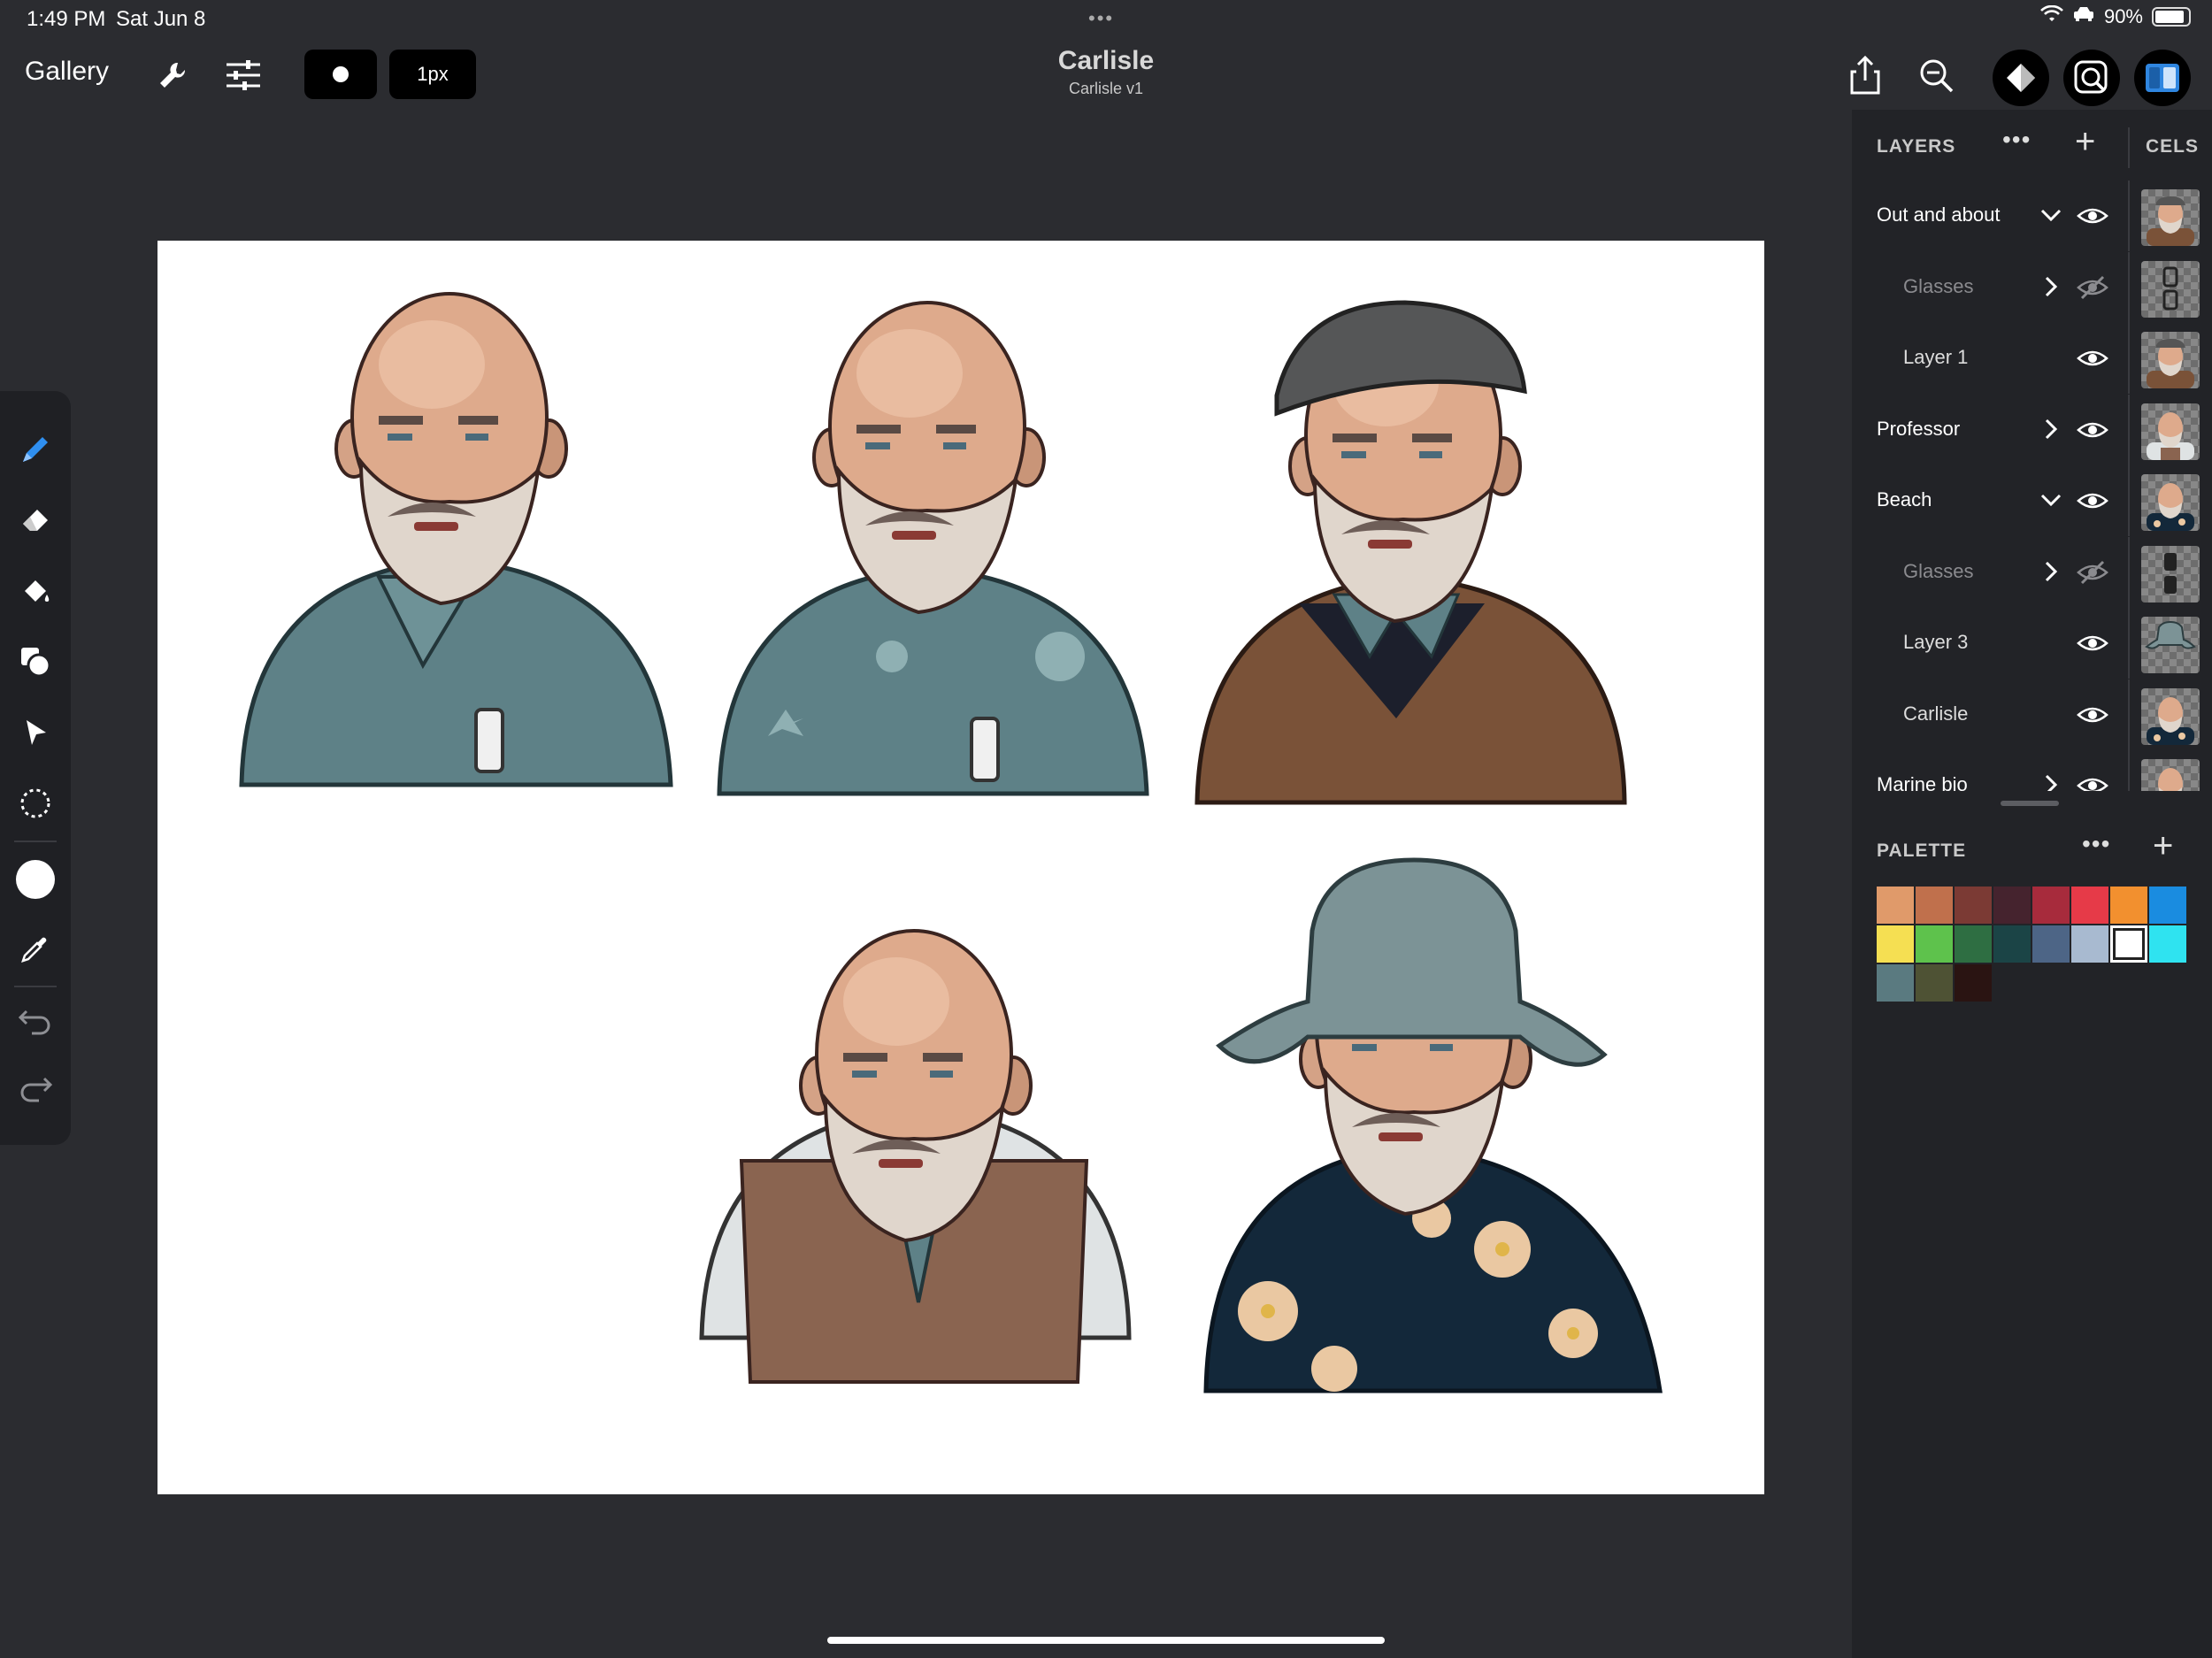 The width and height of the screenshot is (2212, 1658). I want to click on add-layer-button: +, so click(2085, 141).